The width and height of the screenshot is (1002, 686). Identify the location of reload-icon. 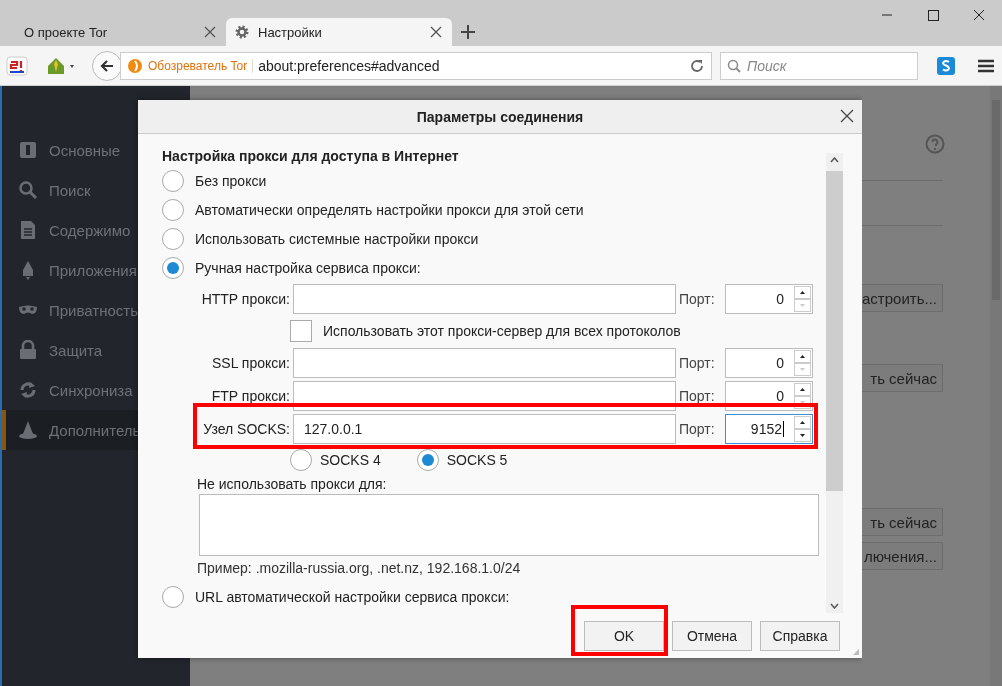
(697, 65).